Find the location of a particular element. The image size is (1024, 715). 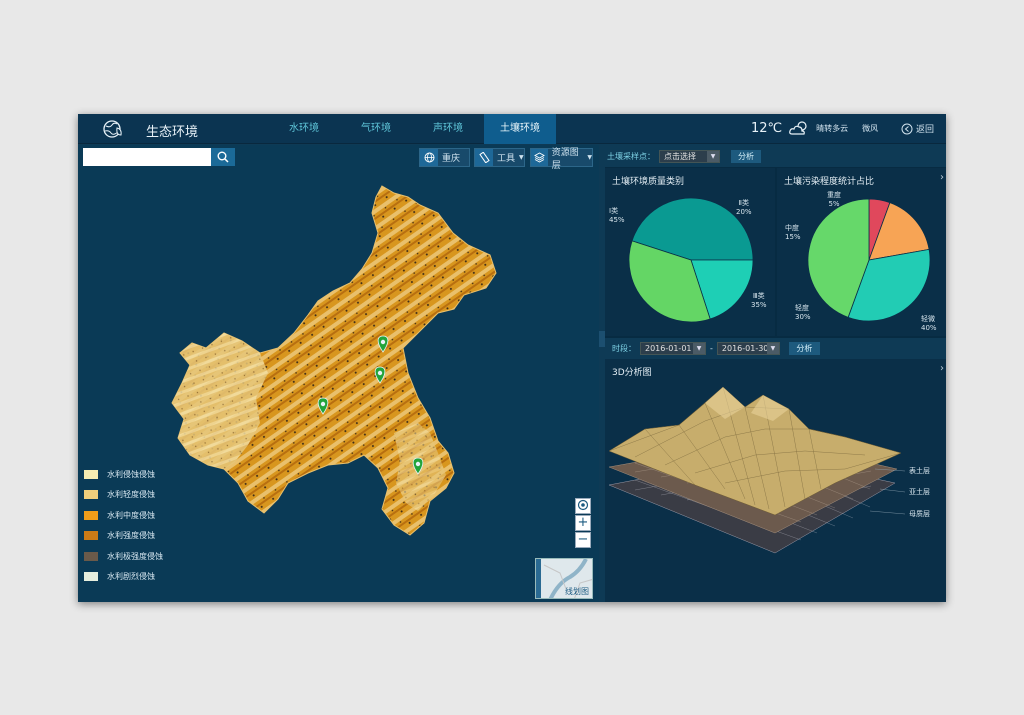

legend-item: 水利剧烈侵蚀 is located at coordinates (123, 577).